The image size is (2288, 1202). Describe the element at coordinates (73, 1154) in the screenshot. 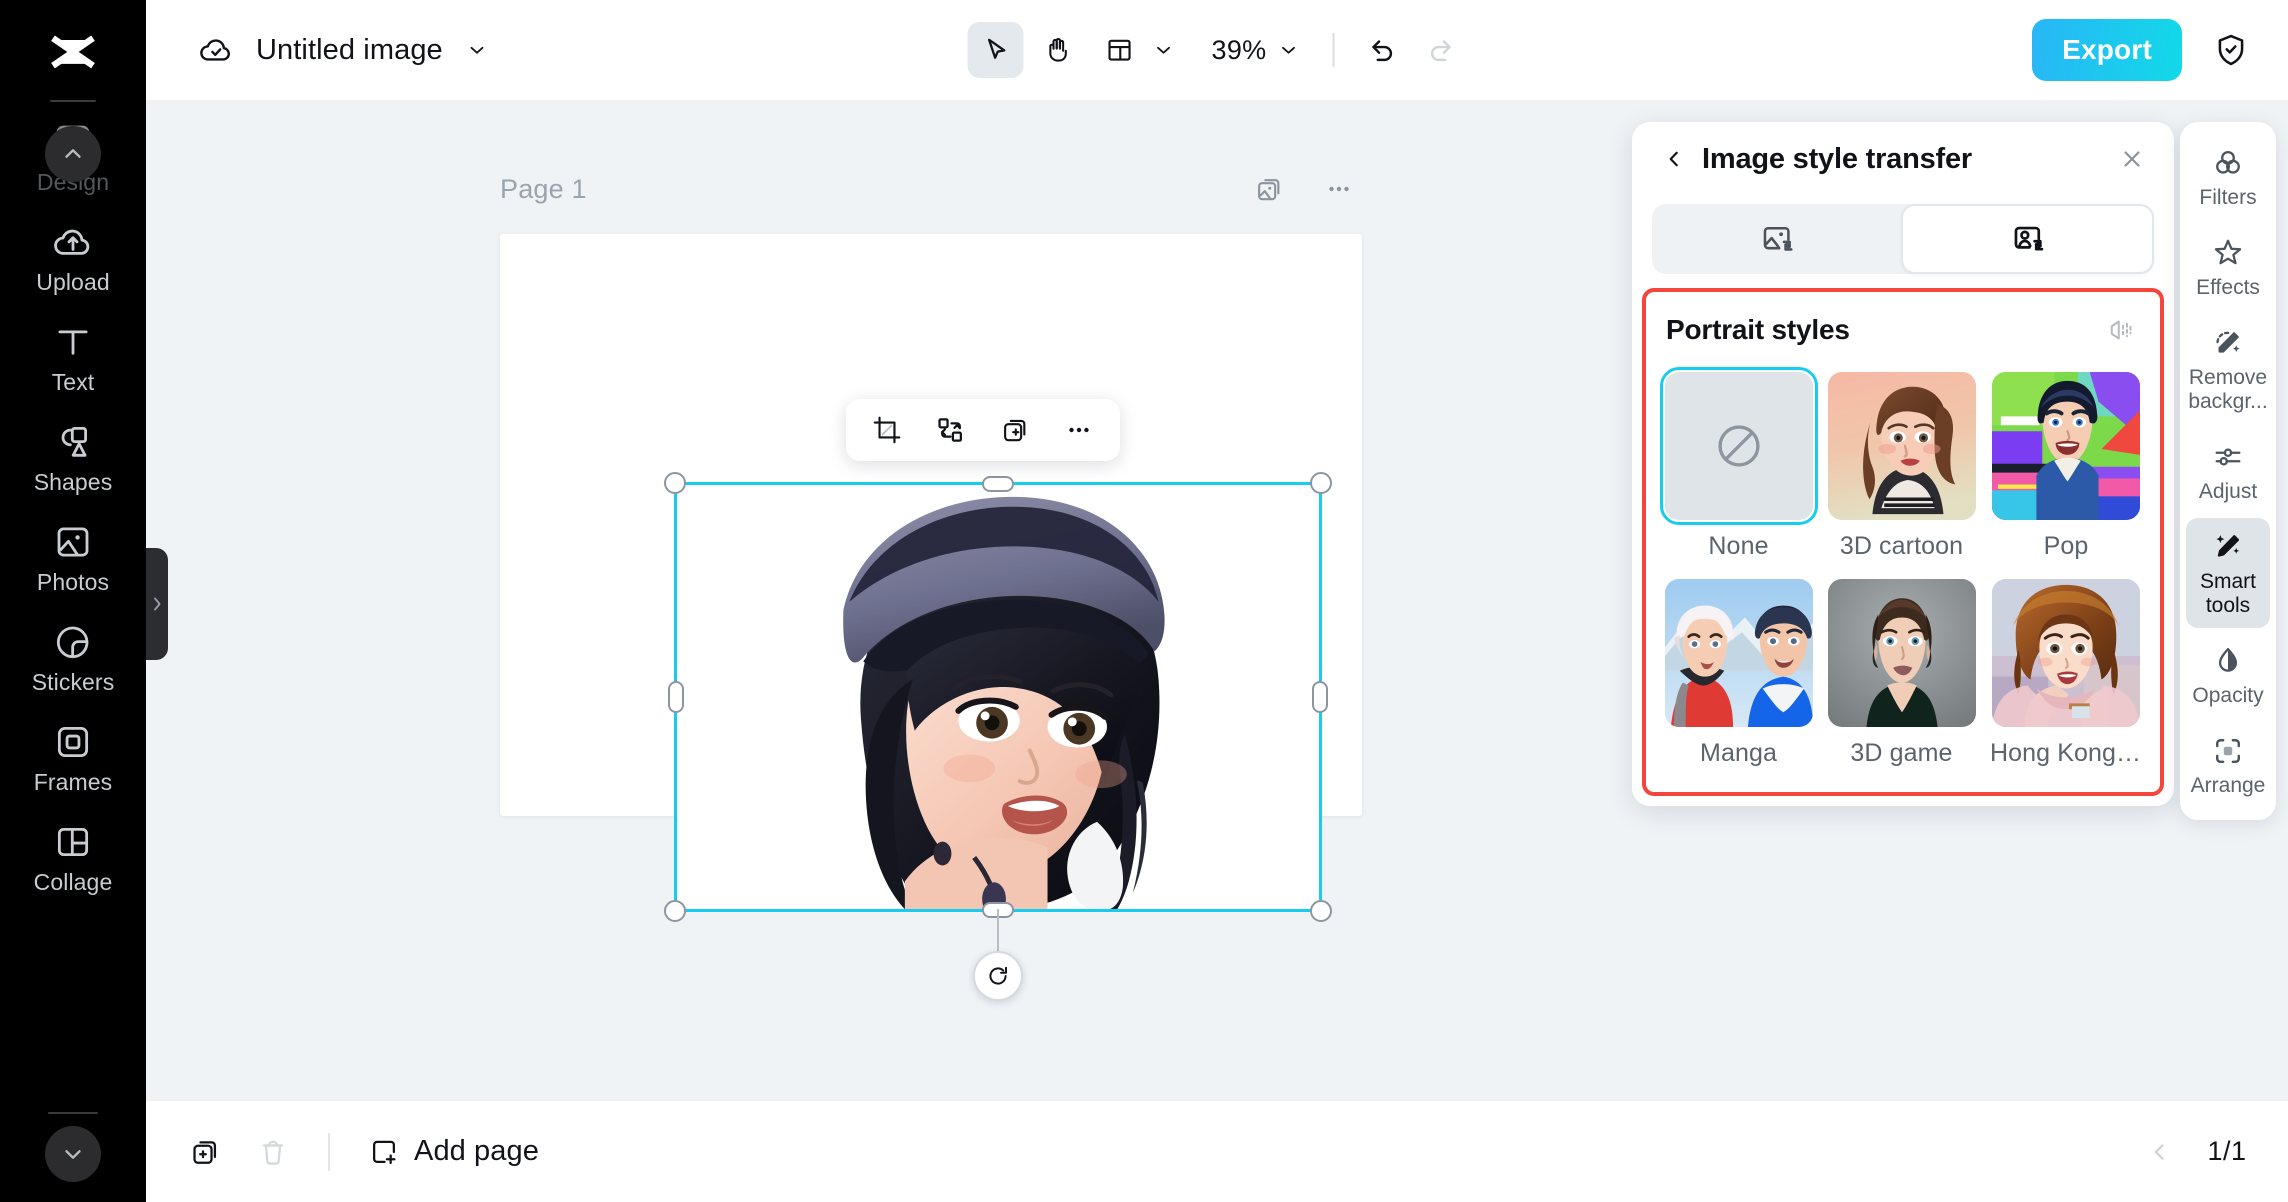

I see `sidebar-scroll-down-button` at that location.